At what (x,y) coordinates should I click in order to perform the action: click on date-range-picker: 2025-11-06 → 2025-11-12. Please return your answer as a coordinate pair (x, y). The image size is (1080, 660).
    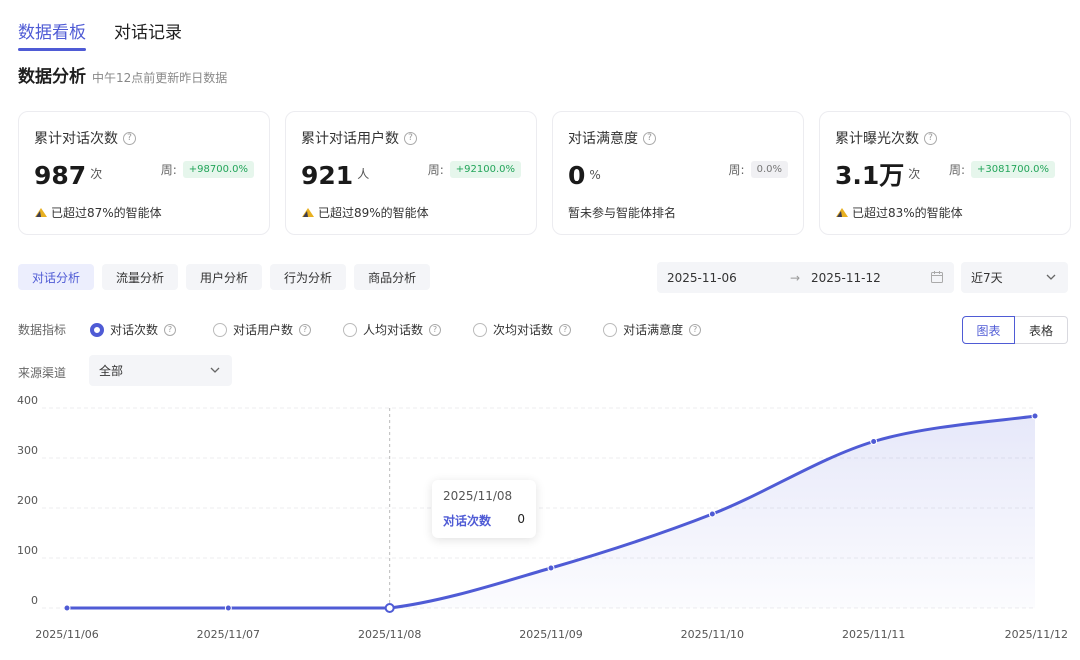
    Looking at the image, I should click on (805, 277).